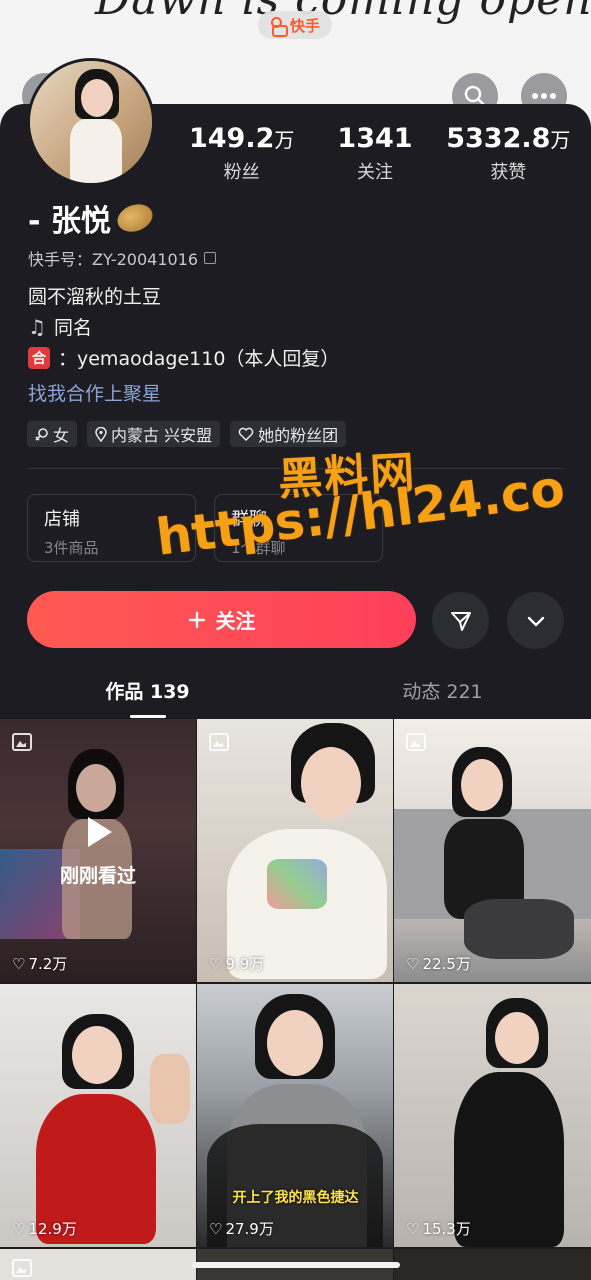 Image resolution: width=591 pixels, height=1280 pixels. Describe the element at coordinates (343, 12) in the screenshot. I see `cover-text: Dawn is coming open your eyes.` at that location.